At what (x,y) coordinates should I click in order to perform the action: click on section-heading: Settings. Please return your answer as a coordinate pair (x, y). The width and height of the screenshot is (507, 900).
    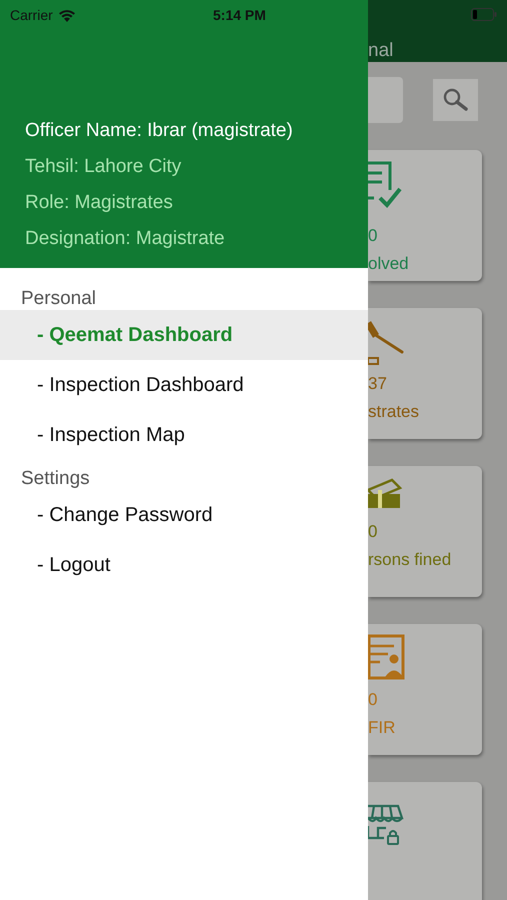
    Looking at the image, I should click on (55, 478).